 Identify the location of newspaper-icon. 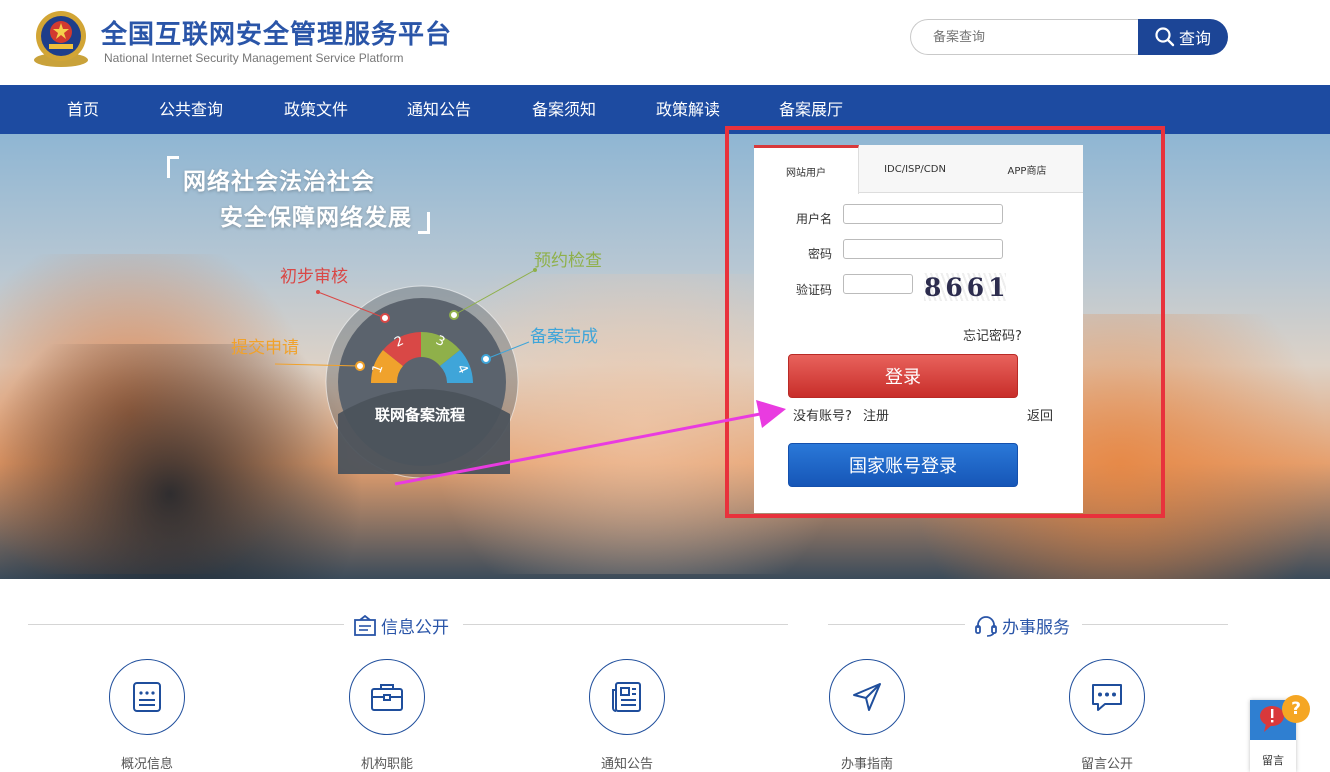
(626, 697).